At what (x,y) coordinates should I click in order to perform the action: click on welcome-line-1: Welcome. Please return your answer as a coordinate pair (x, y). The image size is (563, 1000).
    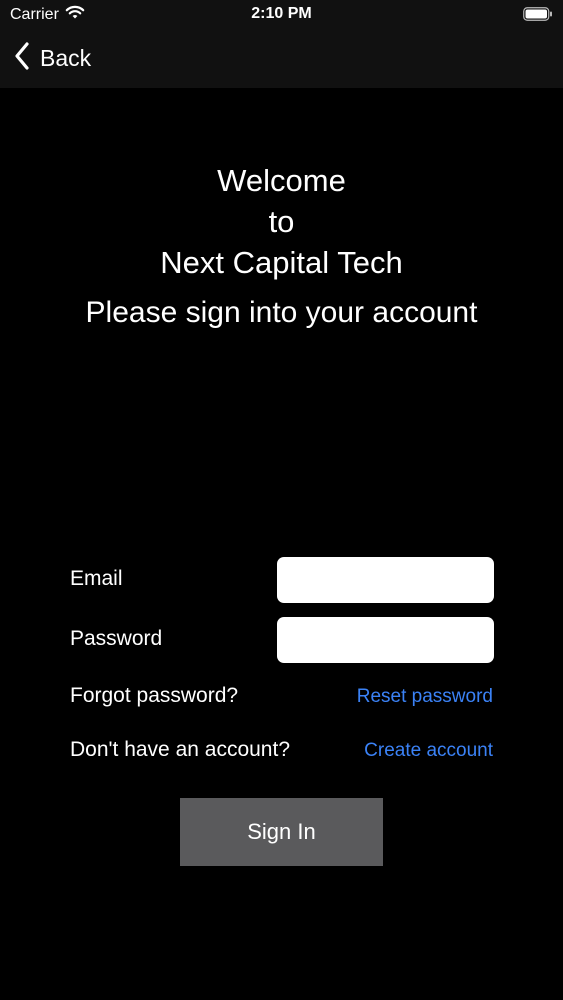
    Looking at the image, I should click on (281, 180).